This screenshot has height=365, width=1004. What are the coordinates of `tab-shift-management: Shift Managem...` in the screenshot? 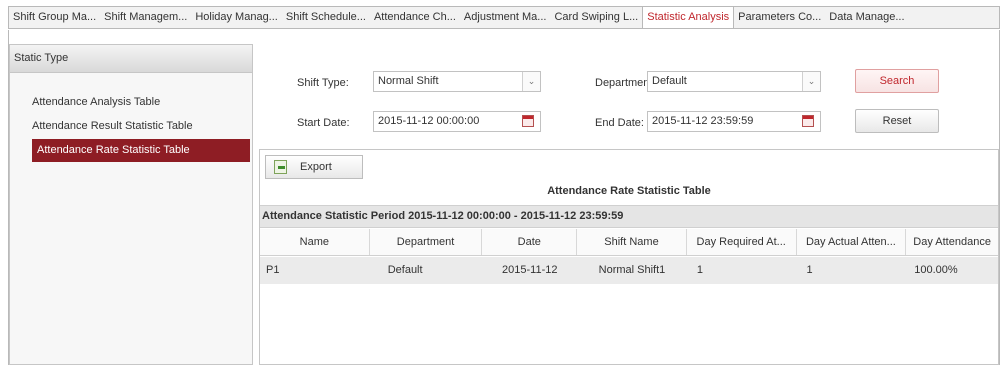 It's located at (145, 17).